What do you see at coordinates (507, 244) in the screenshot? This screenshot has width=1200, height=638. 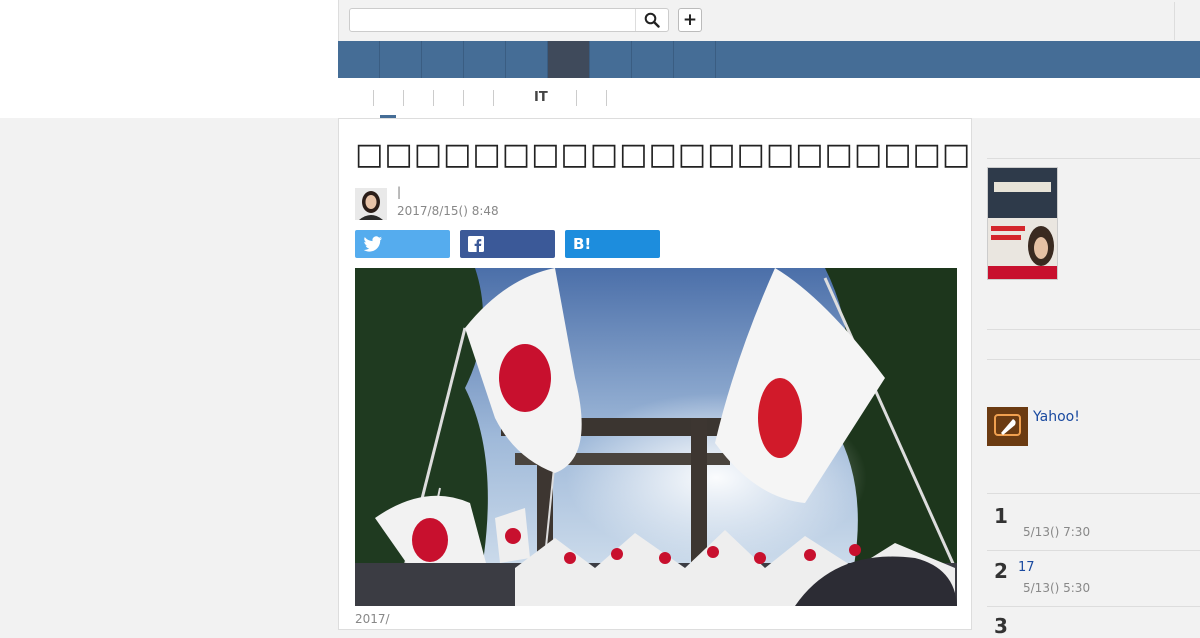 I see `facebook-share-button` at bounding box center [507, 244].